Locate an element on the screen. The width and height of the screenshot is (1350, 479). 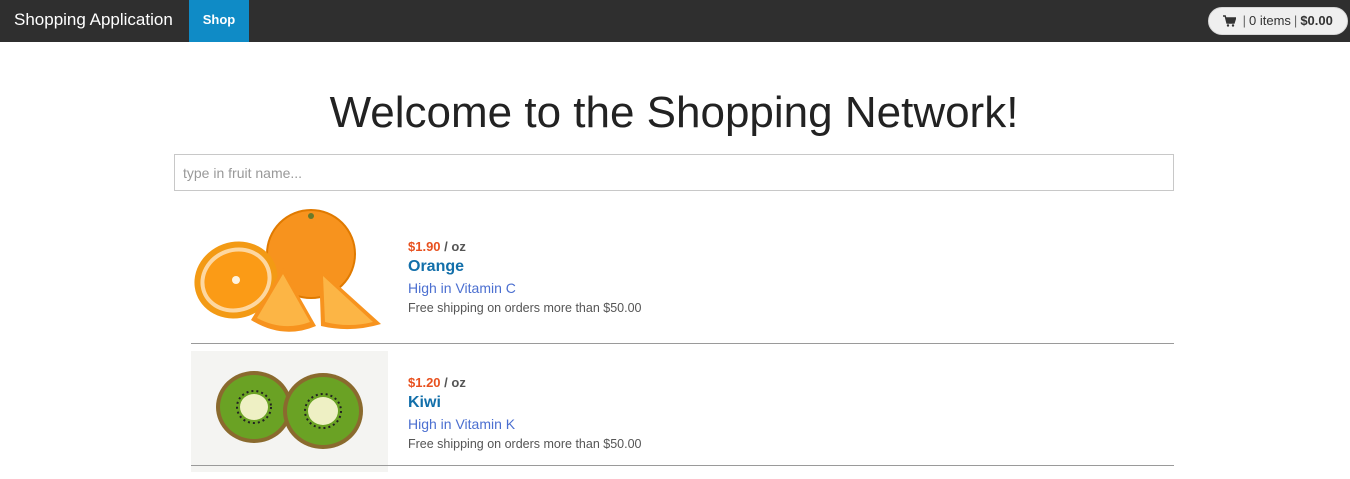
cart-button: | 0 items | $0.00 is located at coordinates (1278, 21).